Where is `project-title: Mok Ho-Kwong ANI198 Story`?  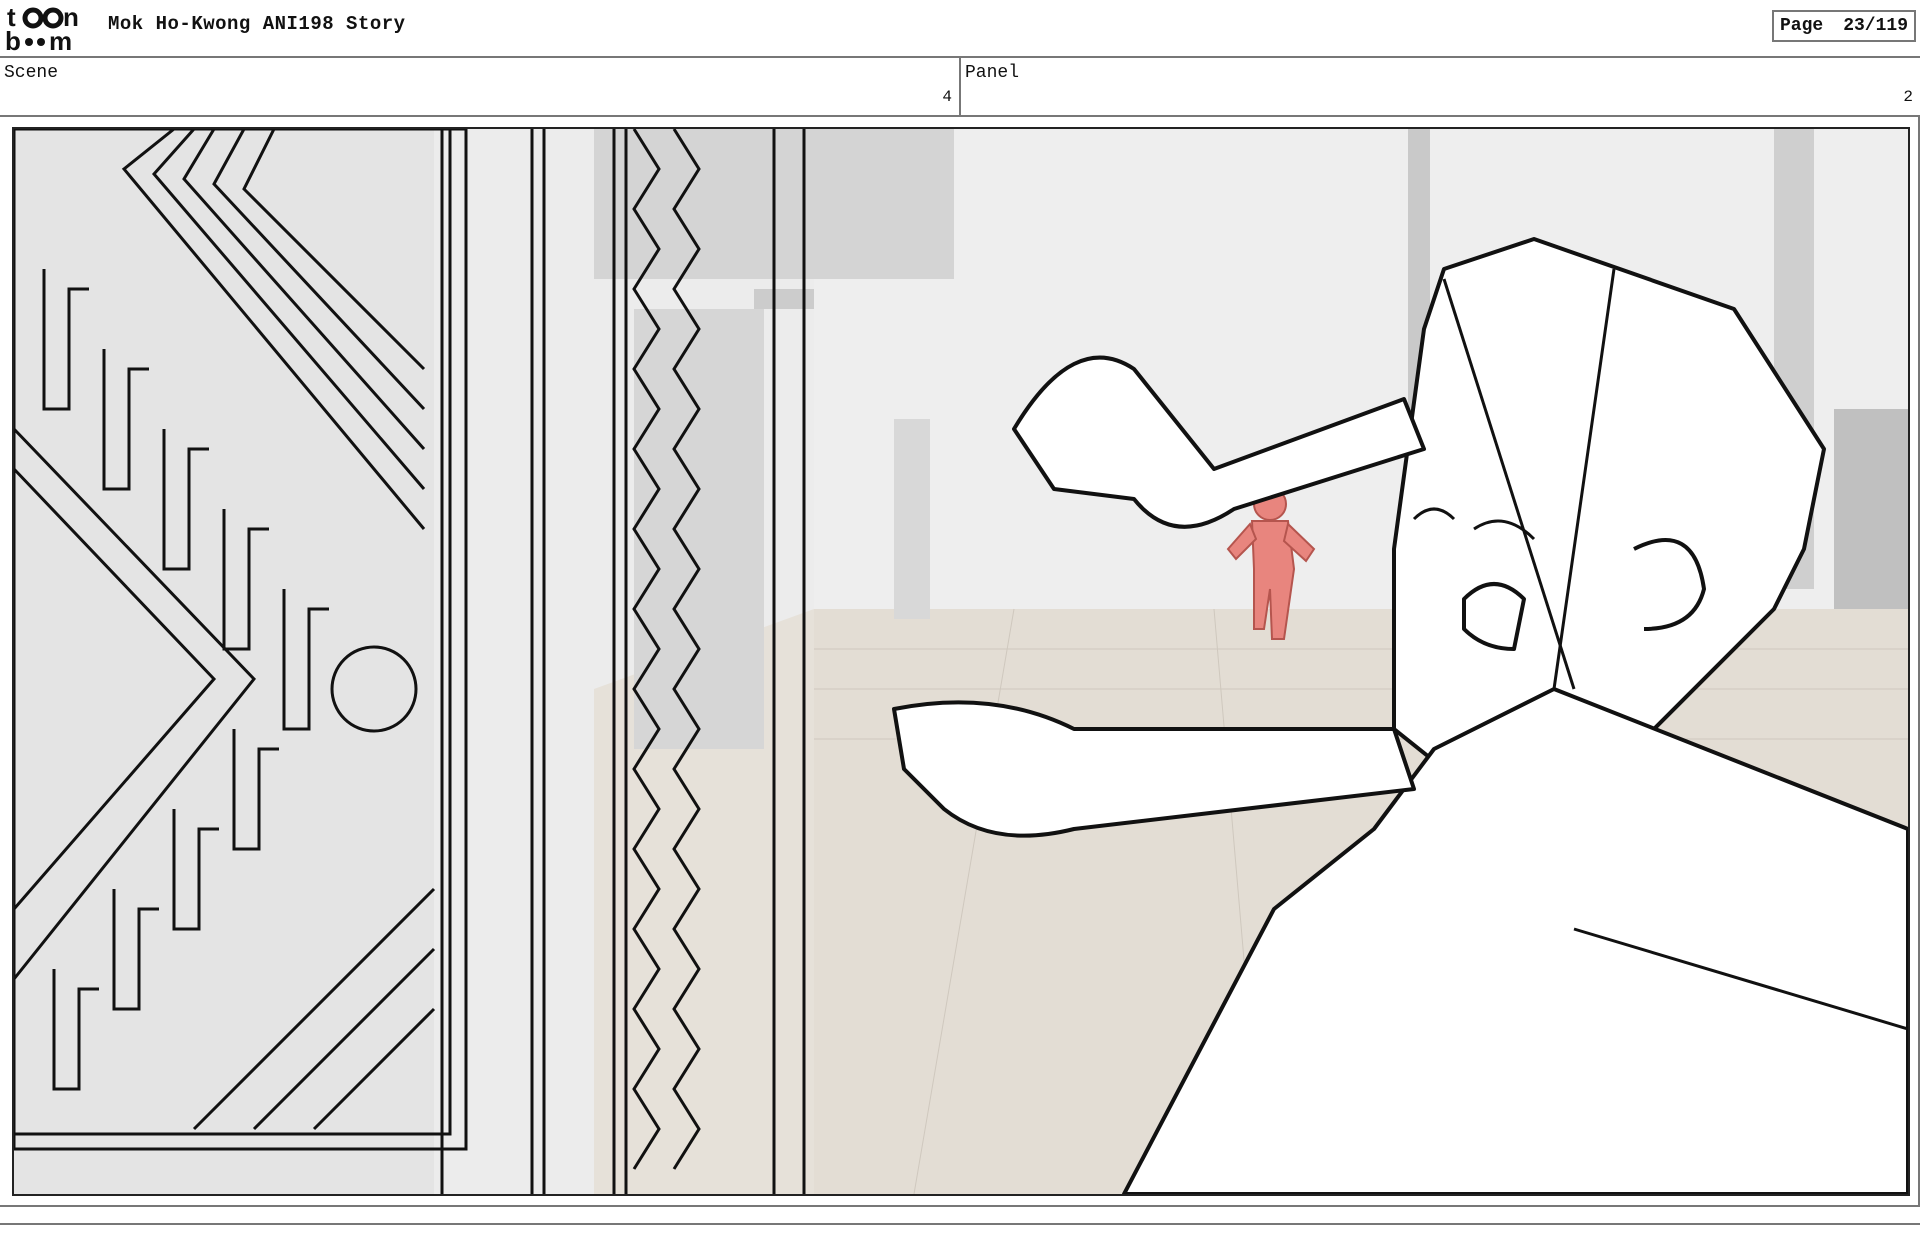 project-title: Mok Ho-Kwong ANI198 Story is located at coordinates (257, 24).